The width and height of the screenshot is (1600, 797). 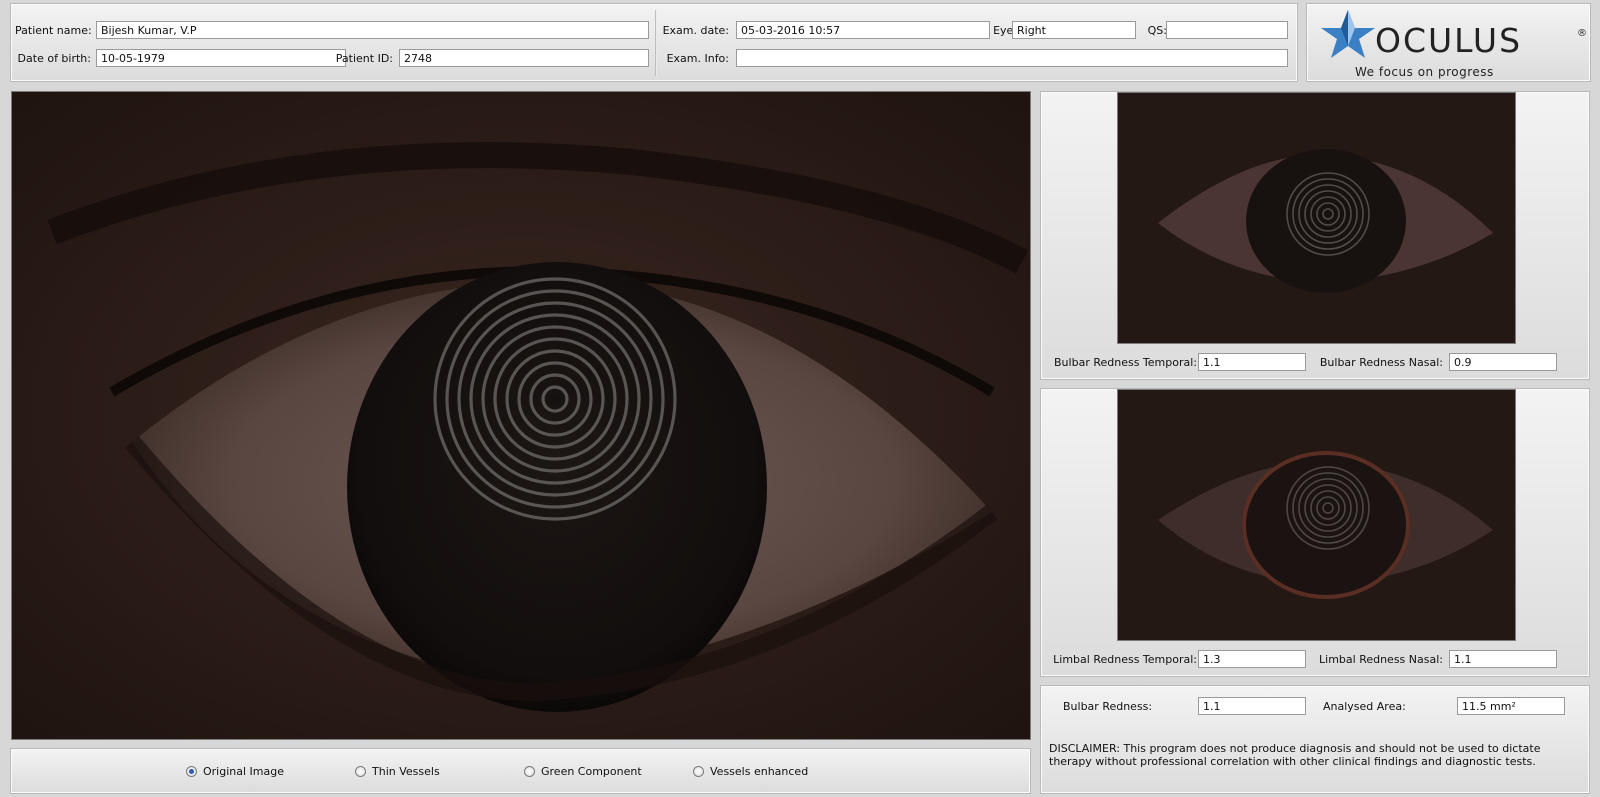 What do you see at coordinates (695, 30) in the screenshot?
I see `exam-date-label: Exam. date:` at bounding box center [695, 30].